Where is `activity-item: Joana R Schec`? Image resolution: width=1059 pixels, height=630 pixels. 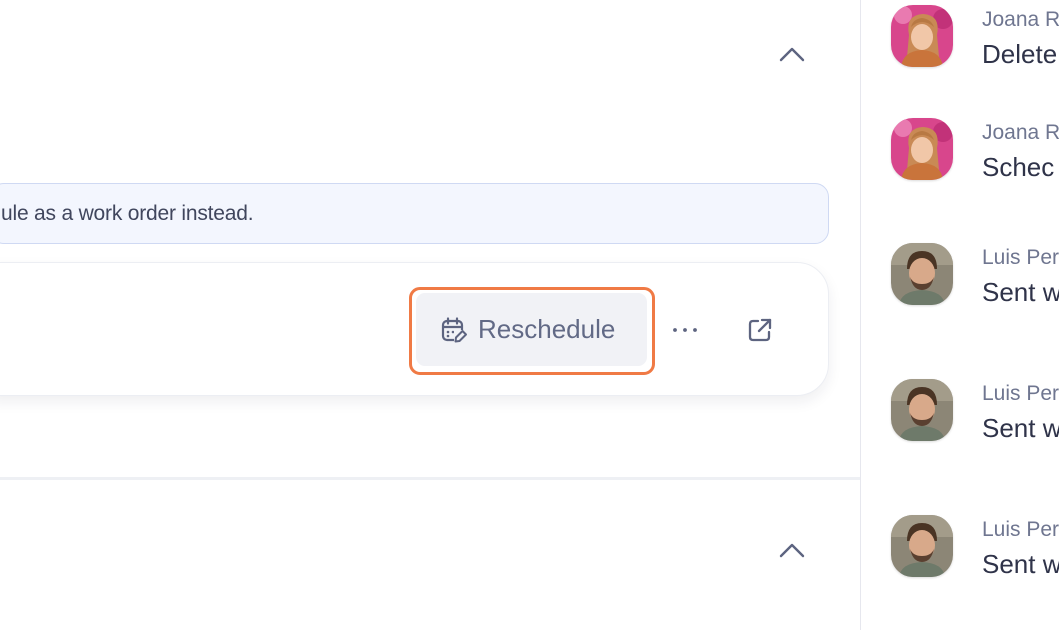 activity-item: Joana R Schec is located at coordinates (960, 158).